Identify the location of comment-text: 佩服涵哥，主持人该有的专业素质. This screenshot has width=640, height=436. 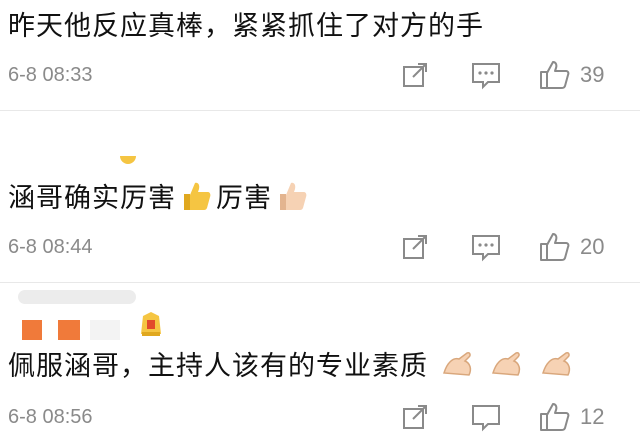
(292, 365).